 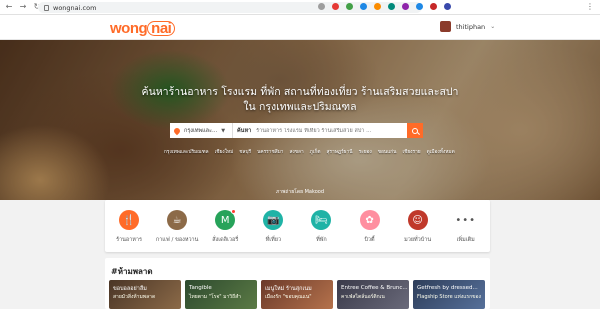 I want to click on more-icon: •••, so click(x=466, y=220).